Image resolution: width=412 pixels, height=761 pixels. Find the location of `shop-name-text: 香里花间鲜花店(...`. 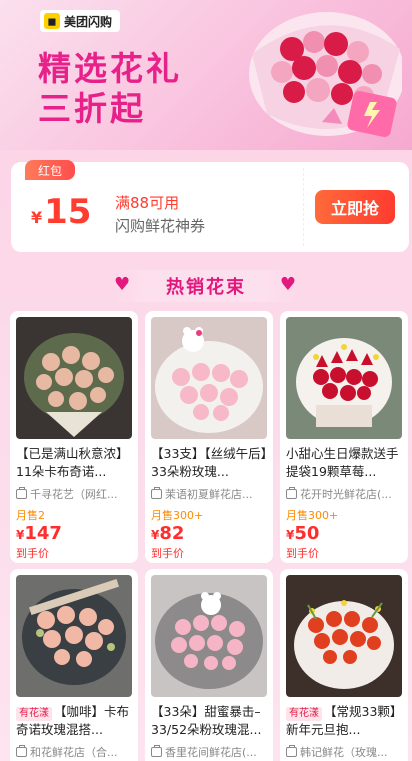

shop-name-text: 香里花间鲜花店(... is located at coordinates (211, 752).